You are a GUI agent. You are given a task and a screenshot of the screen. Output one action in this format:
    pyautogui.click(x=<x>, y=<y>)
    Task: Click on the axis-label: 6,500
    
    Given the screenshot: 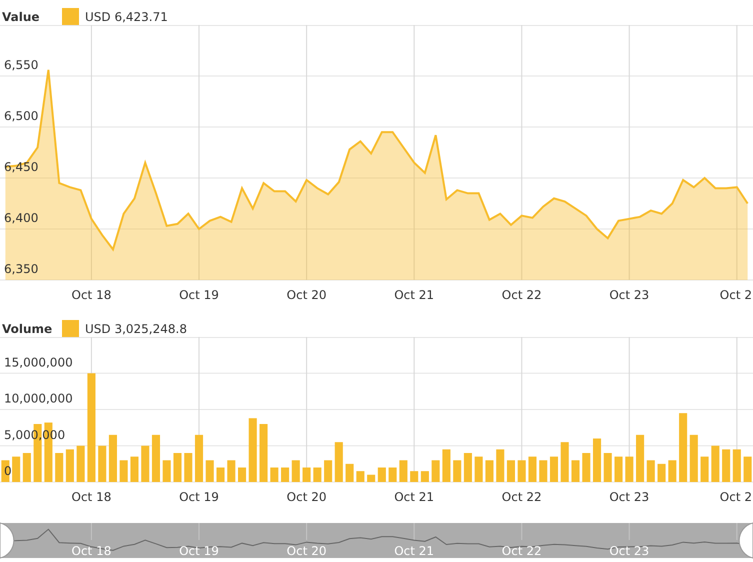 What is the action you would take?
    pyautogui.click(x=21, y=116)
    